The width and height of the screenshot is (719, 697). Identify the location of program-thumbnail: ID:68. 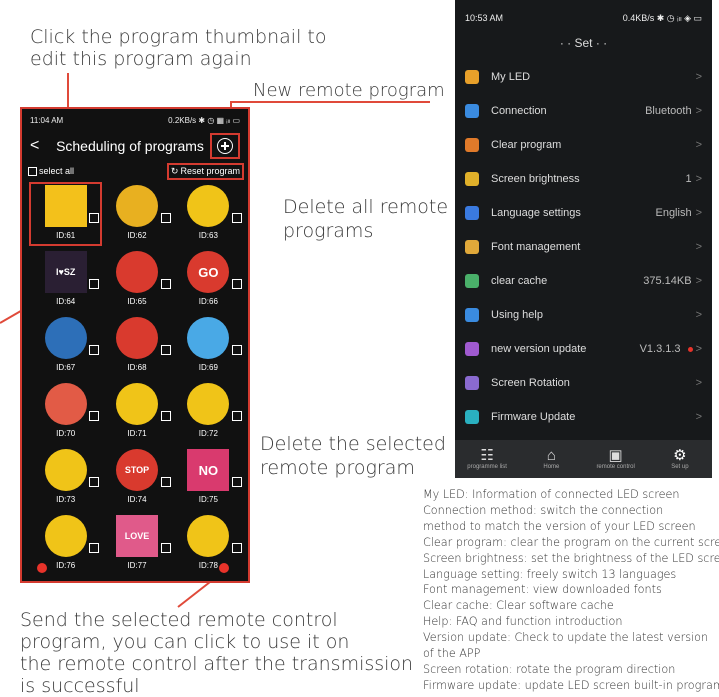
(136, 346).